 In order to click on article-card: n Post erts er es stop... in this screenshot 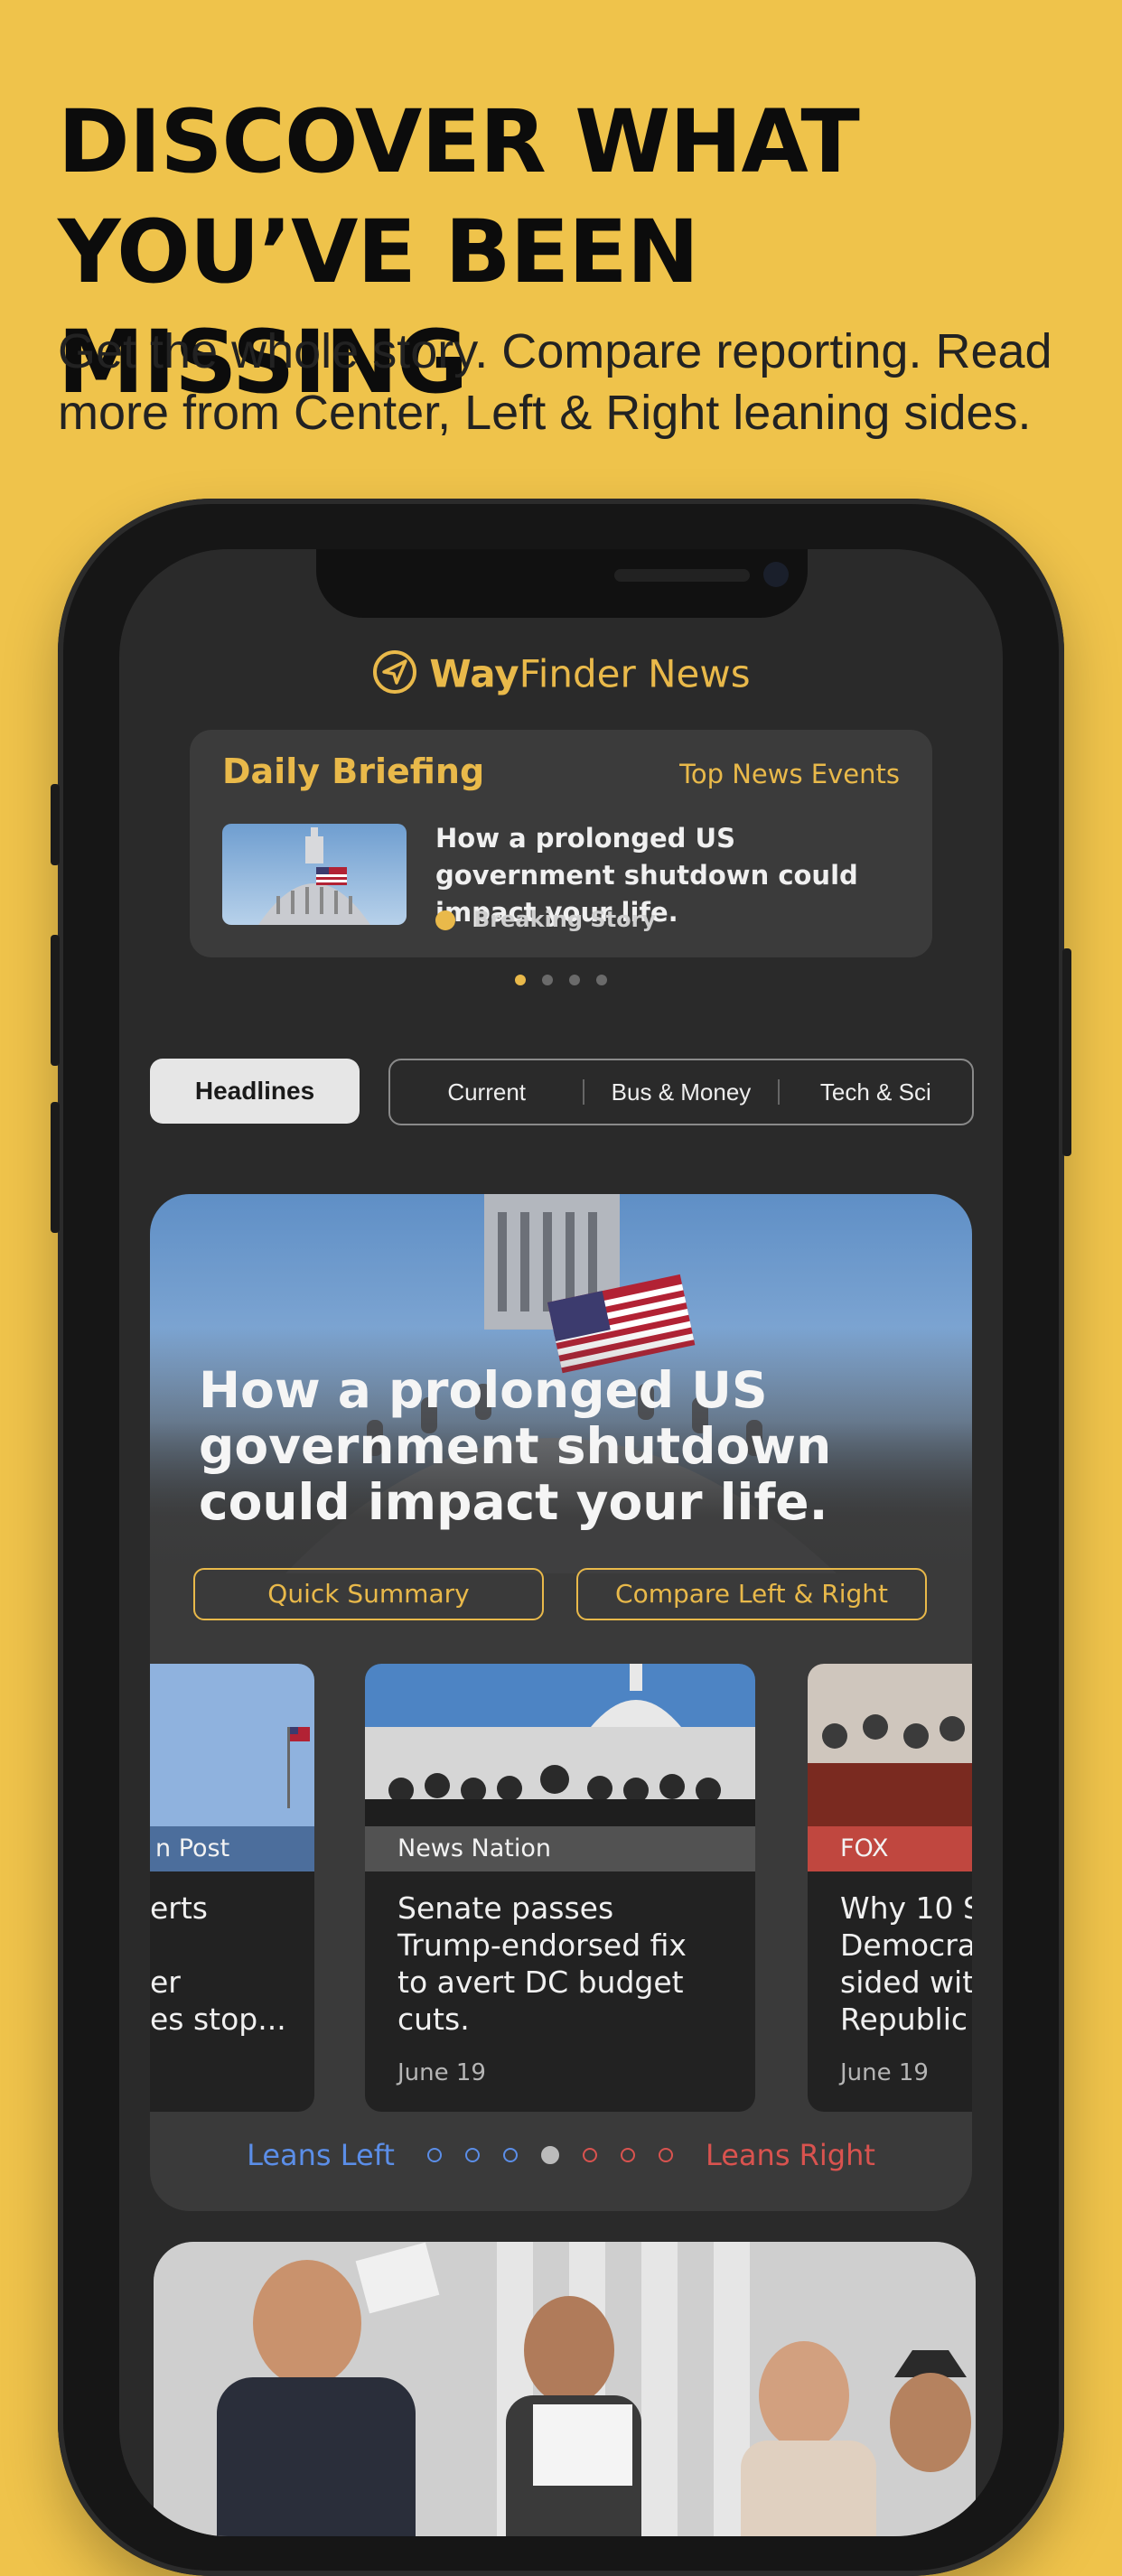, I will do `click(232, 1888)`.